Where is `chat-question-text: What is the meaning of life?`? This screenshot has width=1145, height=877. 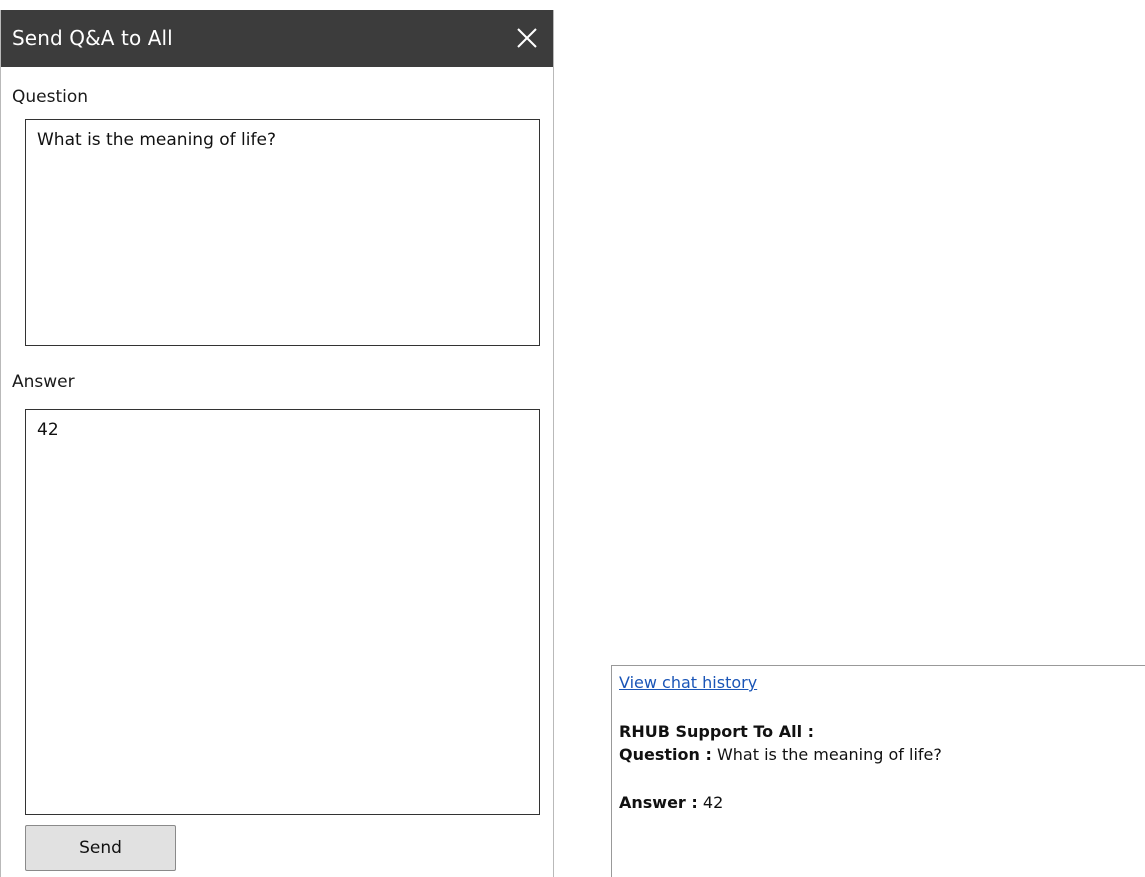 chat-question-text: What is the meaning of life? is located at coordinates (826, 754).